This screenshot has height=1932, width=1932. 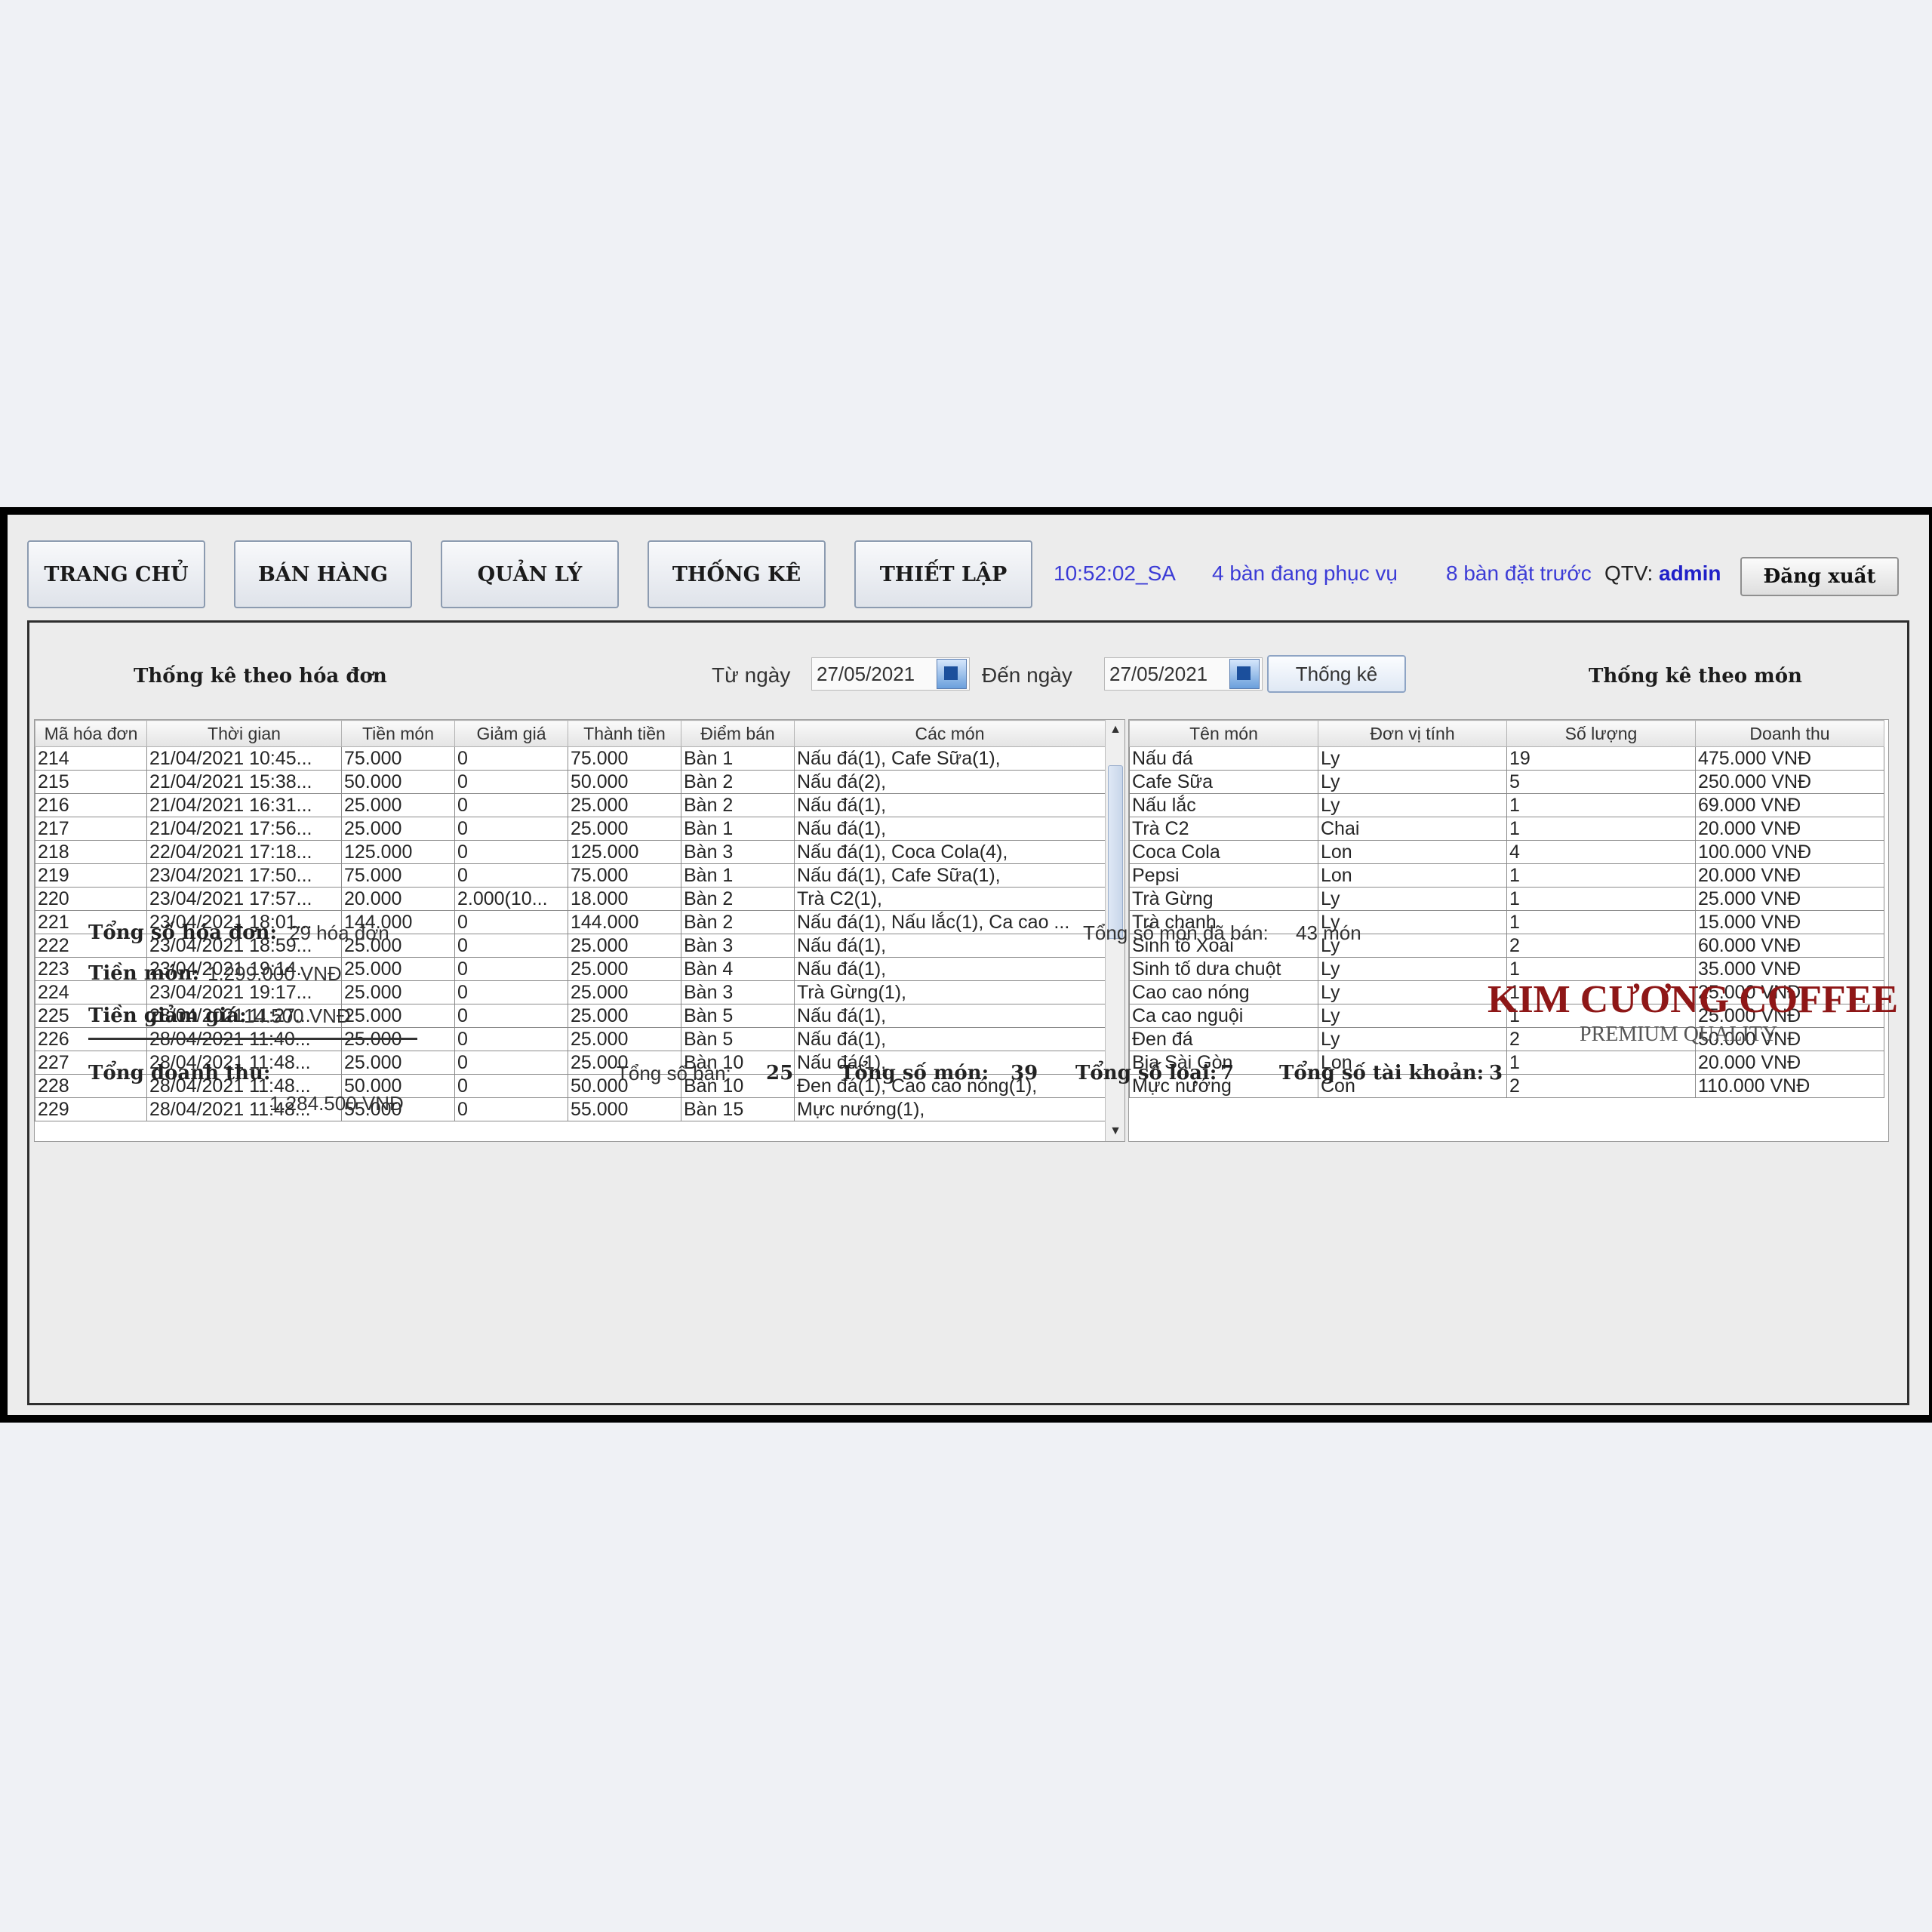 I want to click on invoice-col-header: Thành tiền, so click(x=624, y=733).